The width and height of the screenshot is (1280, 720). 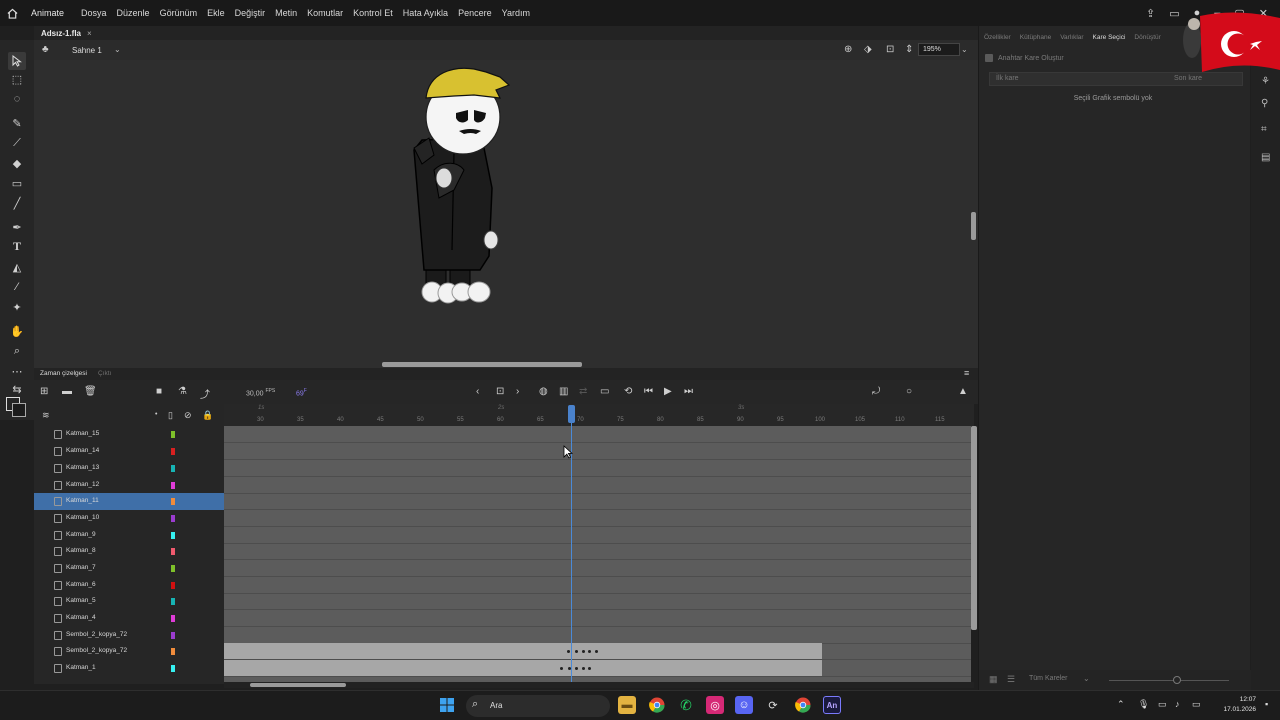 I want to click on layer-name: Sembol_2_kopya_72, so click(x=96, y=634).